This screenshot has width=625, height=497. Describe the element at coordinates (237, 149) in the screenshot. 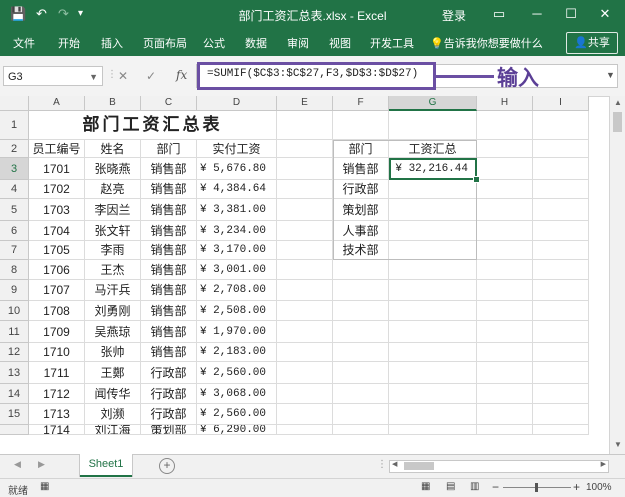

I see `cell-d2: 实付工资` at that location.